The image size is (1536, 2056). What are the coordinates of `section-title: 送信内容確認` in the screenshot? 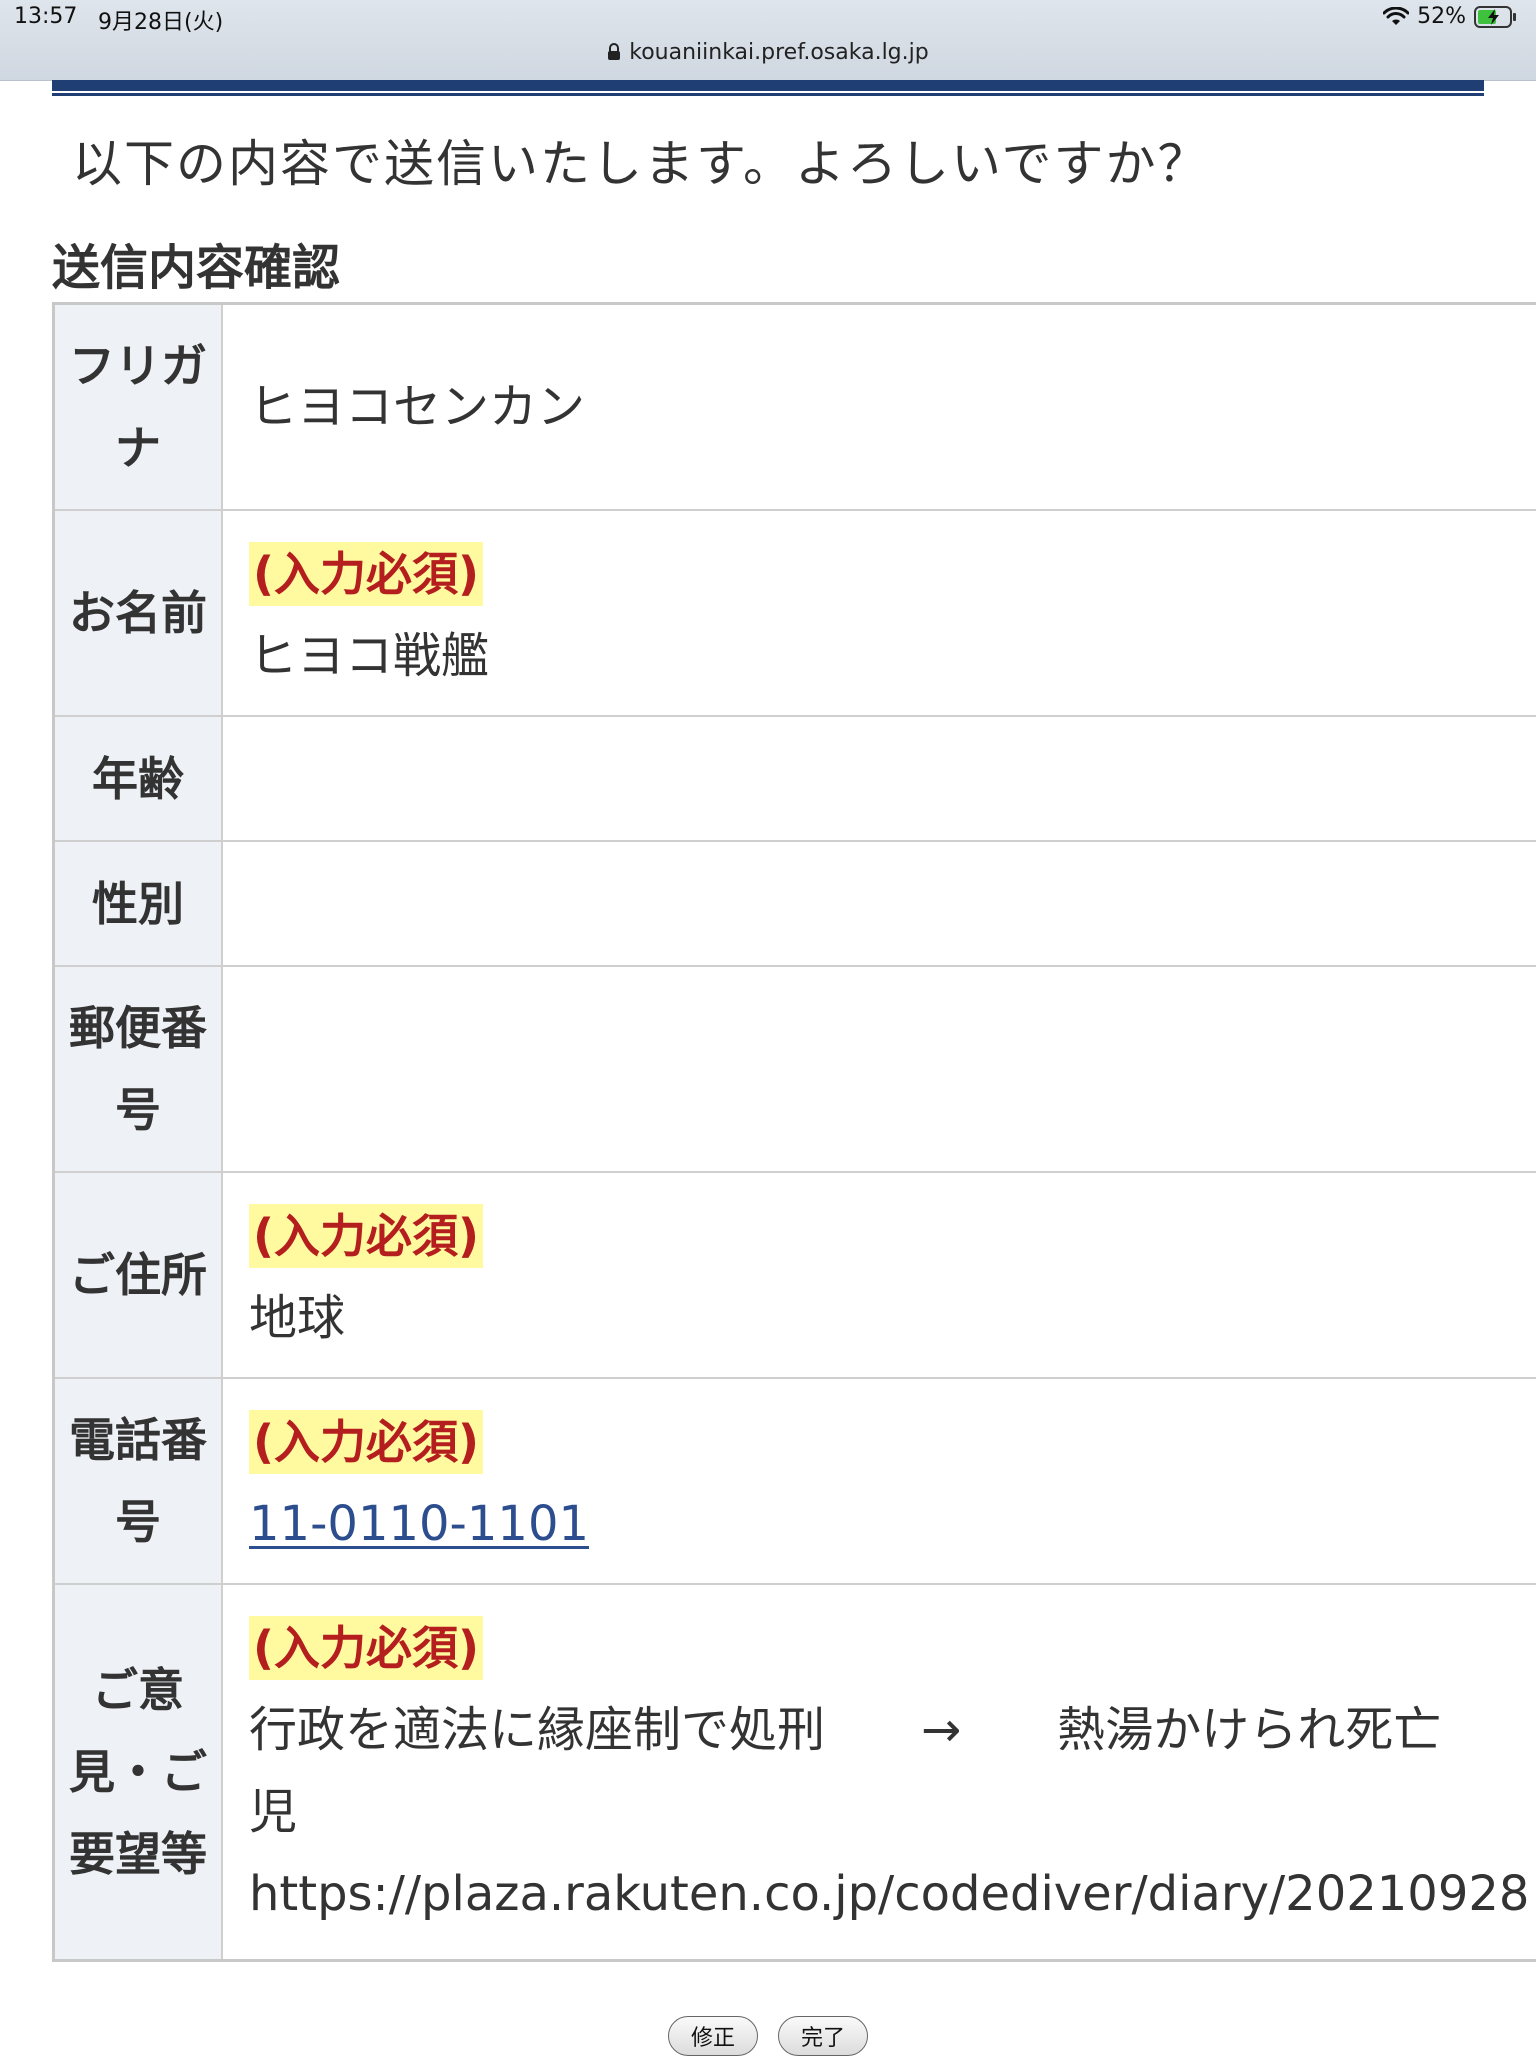 It's located at (196, 268).